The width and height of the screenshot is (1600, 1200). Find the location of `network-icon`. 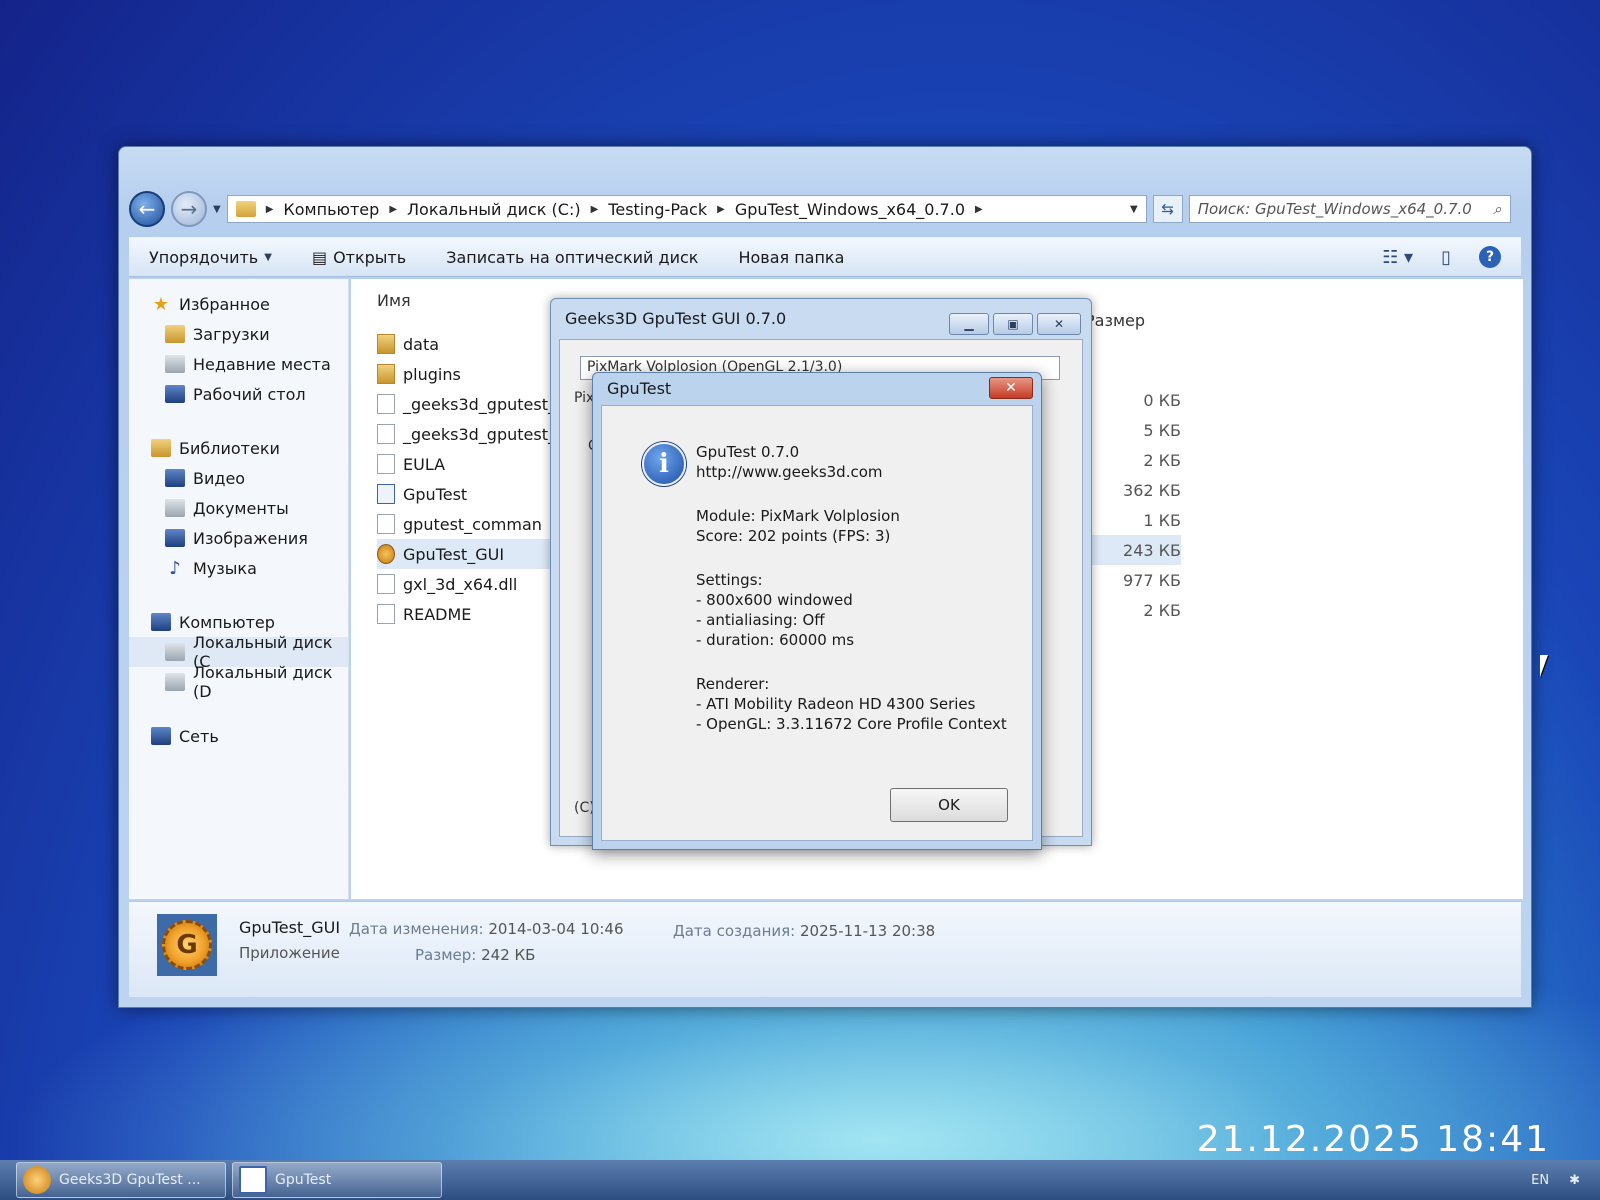

network-icon is located at coordinates (161, 736).